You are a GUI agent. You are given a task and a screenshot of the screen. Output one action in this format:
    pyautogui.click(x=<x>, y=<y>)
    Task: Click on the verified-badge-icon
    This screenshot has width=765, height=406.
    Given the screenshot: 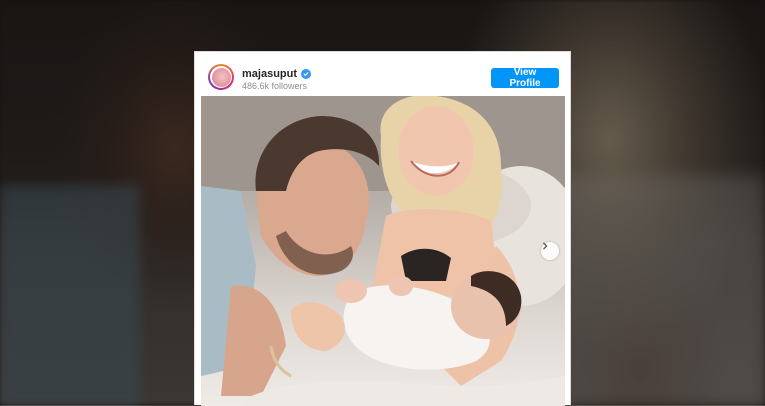 What is the action you would take?
    pyautogui.click(x=306, y=74)
    